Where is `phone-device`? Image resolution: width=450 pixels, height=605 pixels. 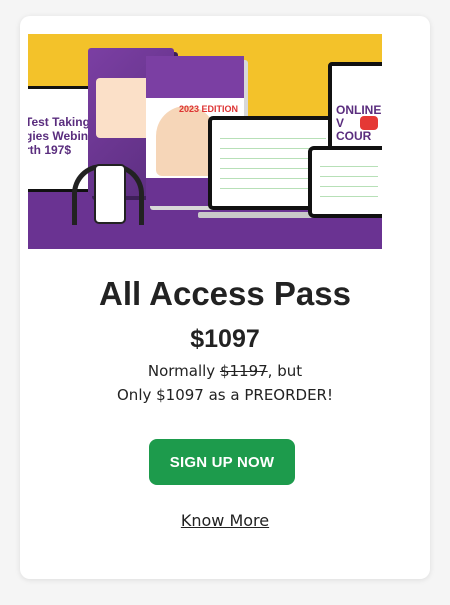
phone-device is located at coordinates (110, 194).